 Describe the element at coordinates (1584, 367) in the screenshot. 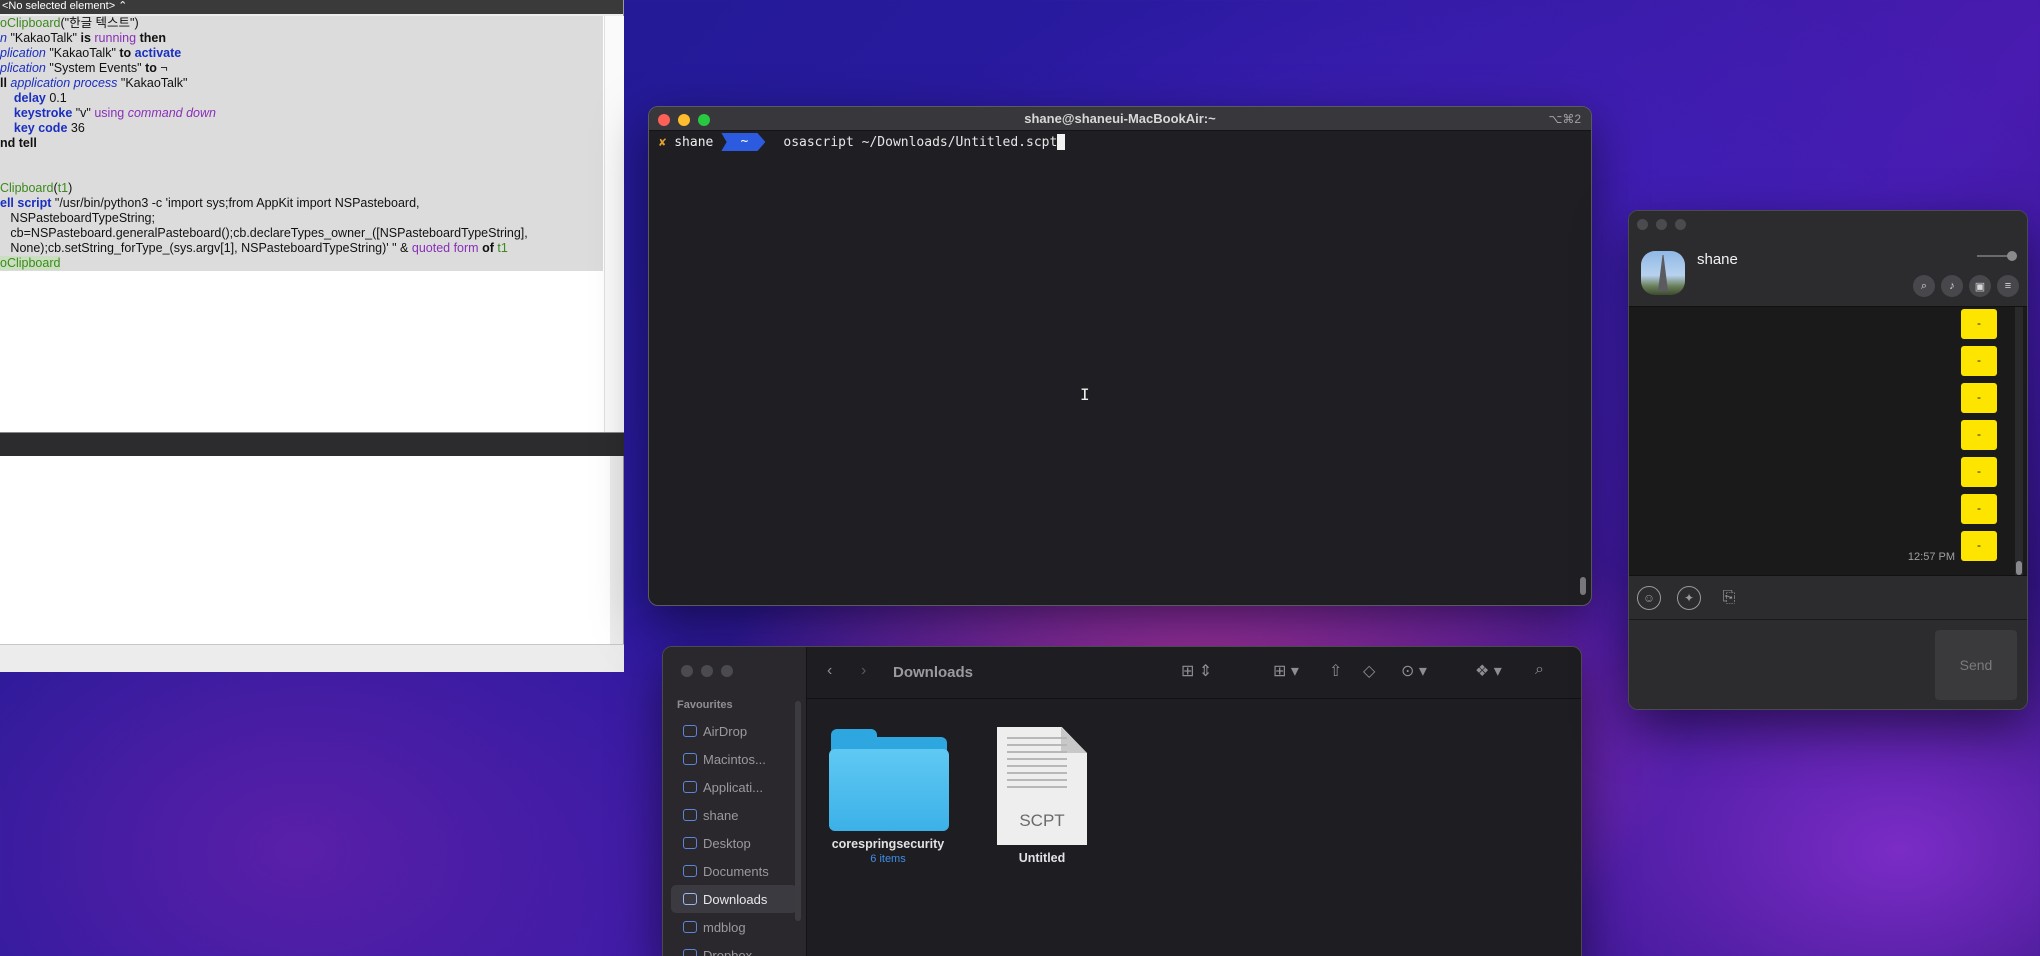

I see `terminal-scrollbar` at that location.